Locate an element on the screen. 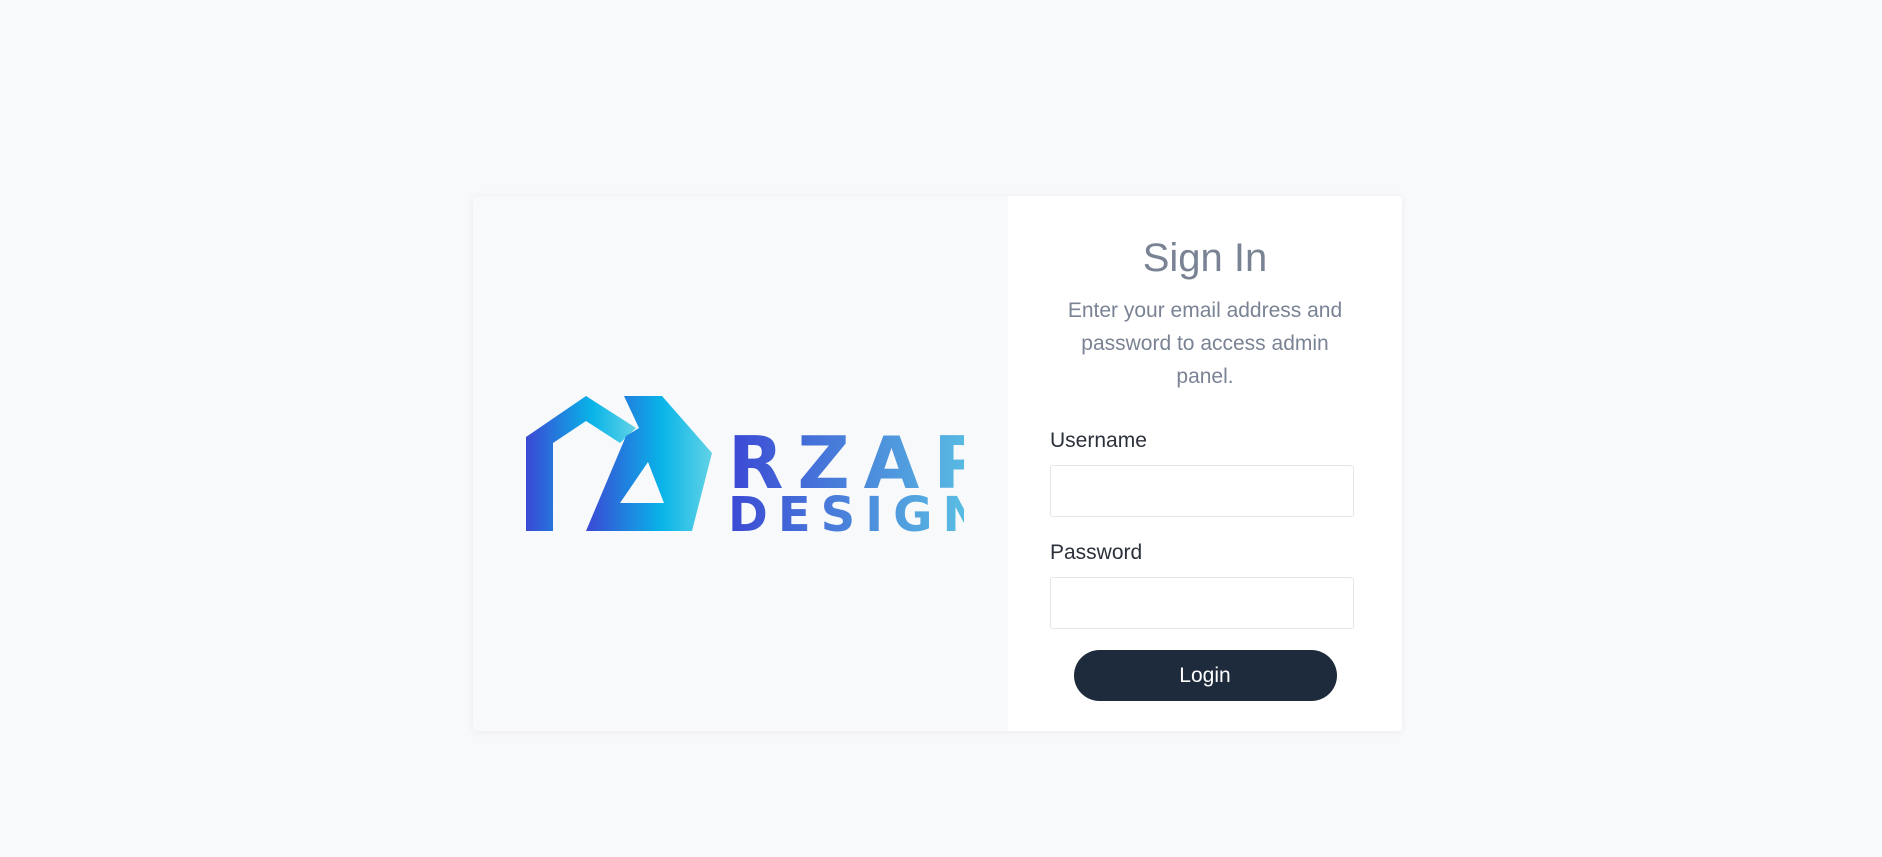 The height and width of the screenshot is (857, 1882). password-input is located at coordinates (1202, 603).